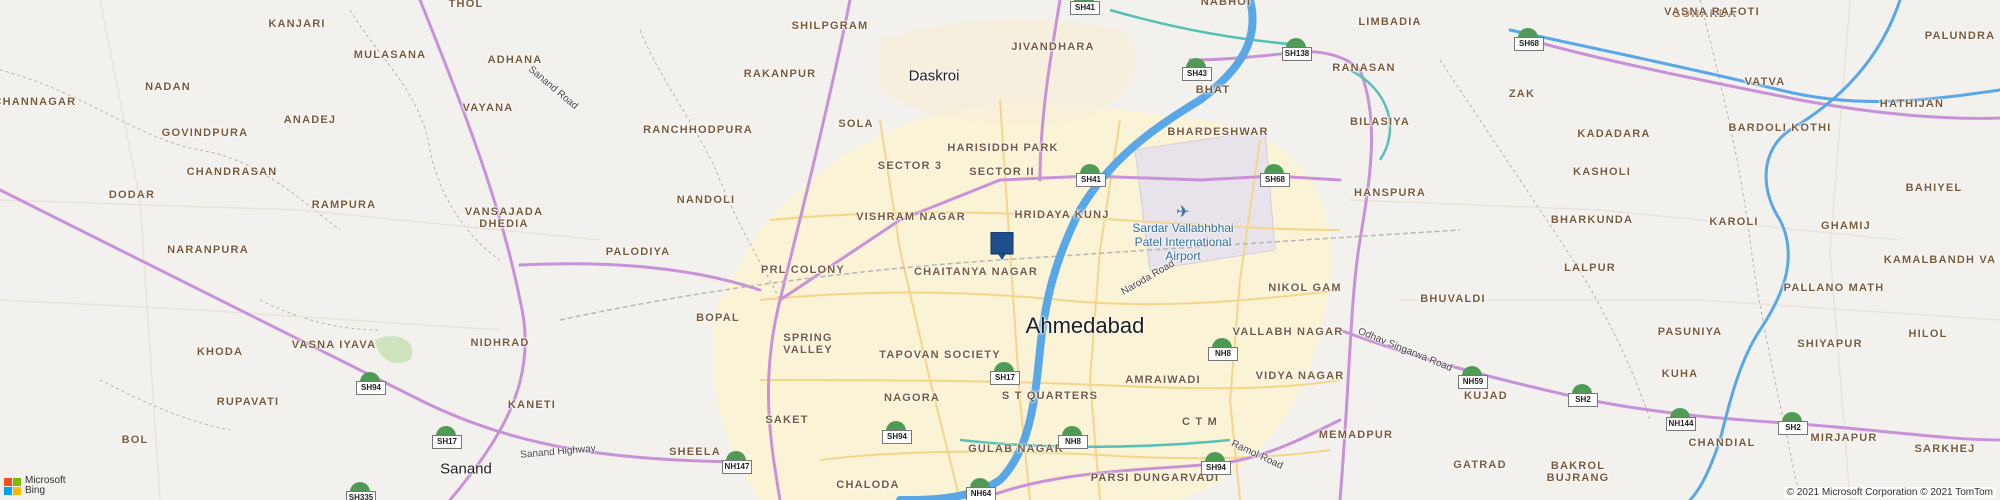 Image resolution: width=2000 pixels, height=500 pixels. I want to click on route-number: SH17, so click(447, 442).